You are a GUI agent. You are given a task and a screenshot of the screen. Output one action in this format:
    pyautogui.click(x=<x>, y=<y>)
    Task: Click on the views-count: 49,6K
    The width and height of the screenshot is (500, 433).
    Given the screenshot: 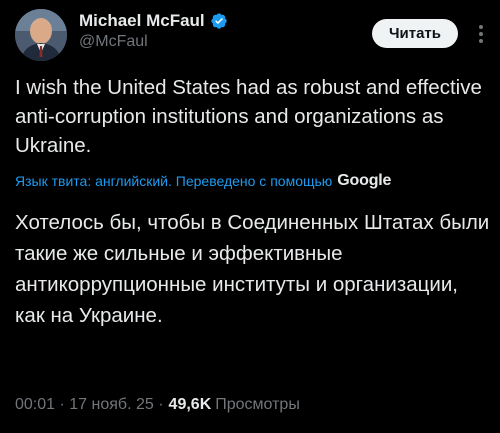 What is the action you would take?
    pyautogui.click(x=190, y=405)
    